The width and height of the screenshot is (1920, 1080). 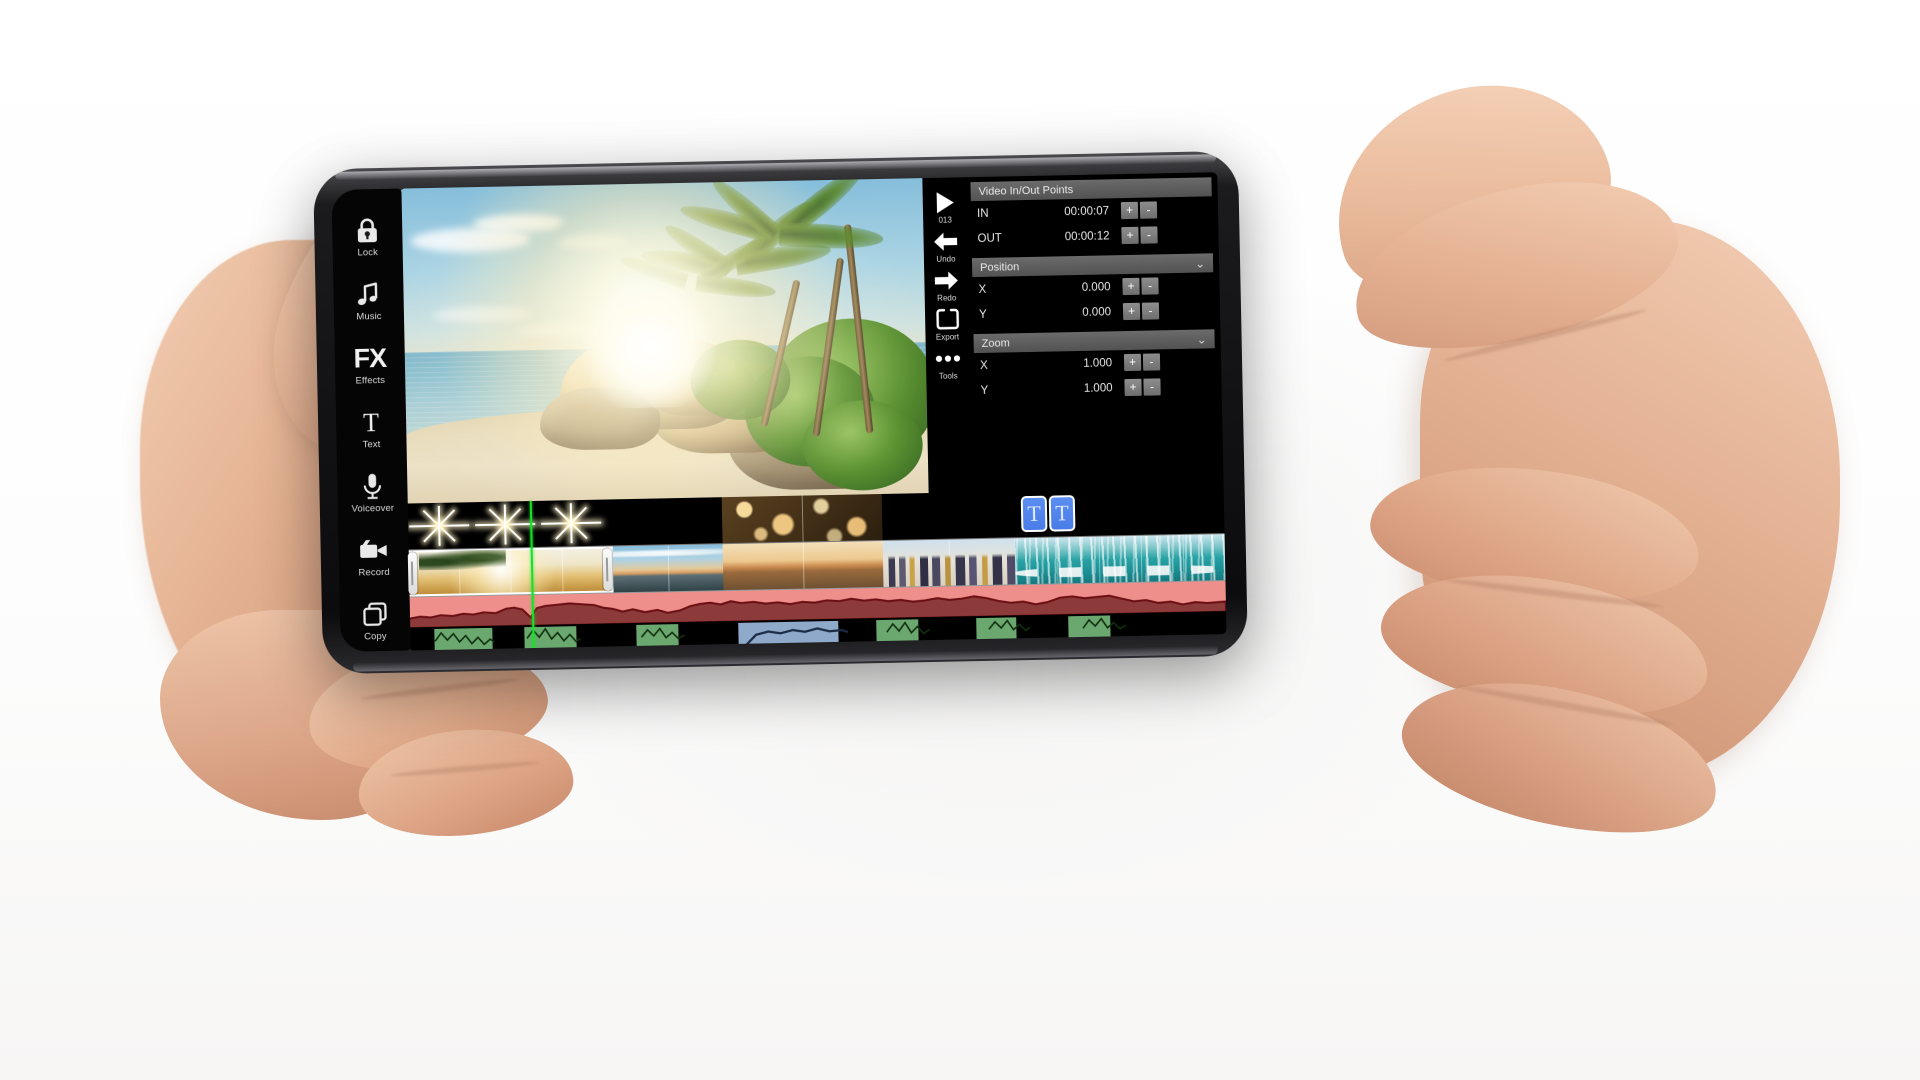 I want to click on tools-label: Tools, so click(x=948, y=376).